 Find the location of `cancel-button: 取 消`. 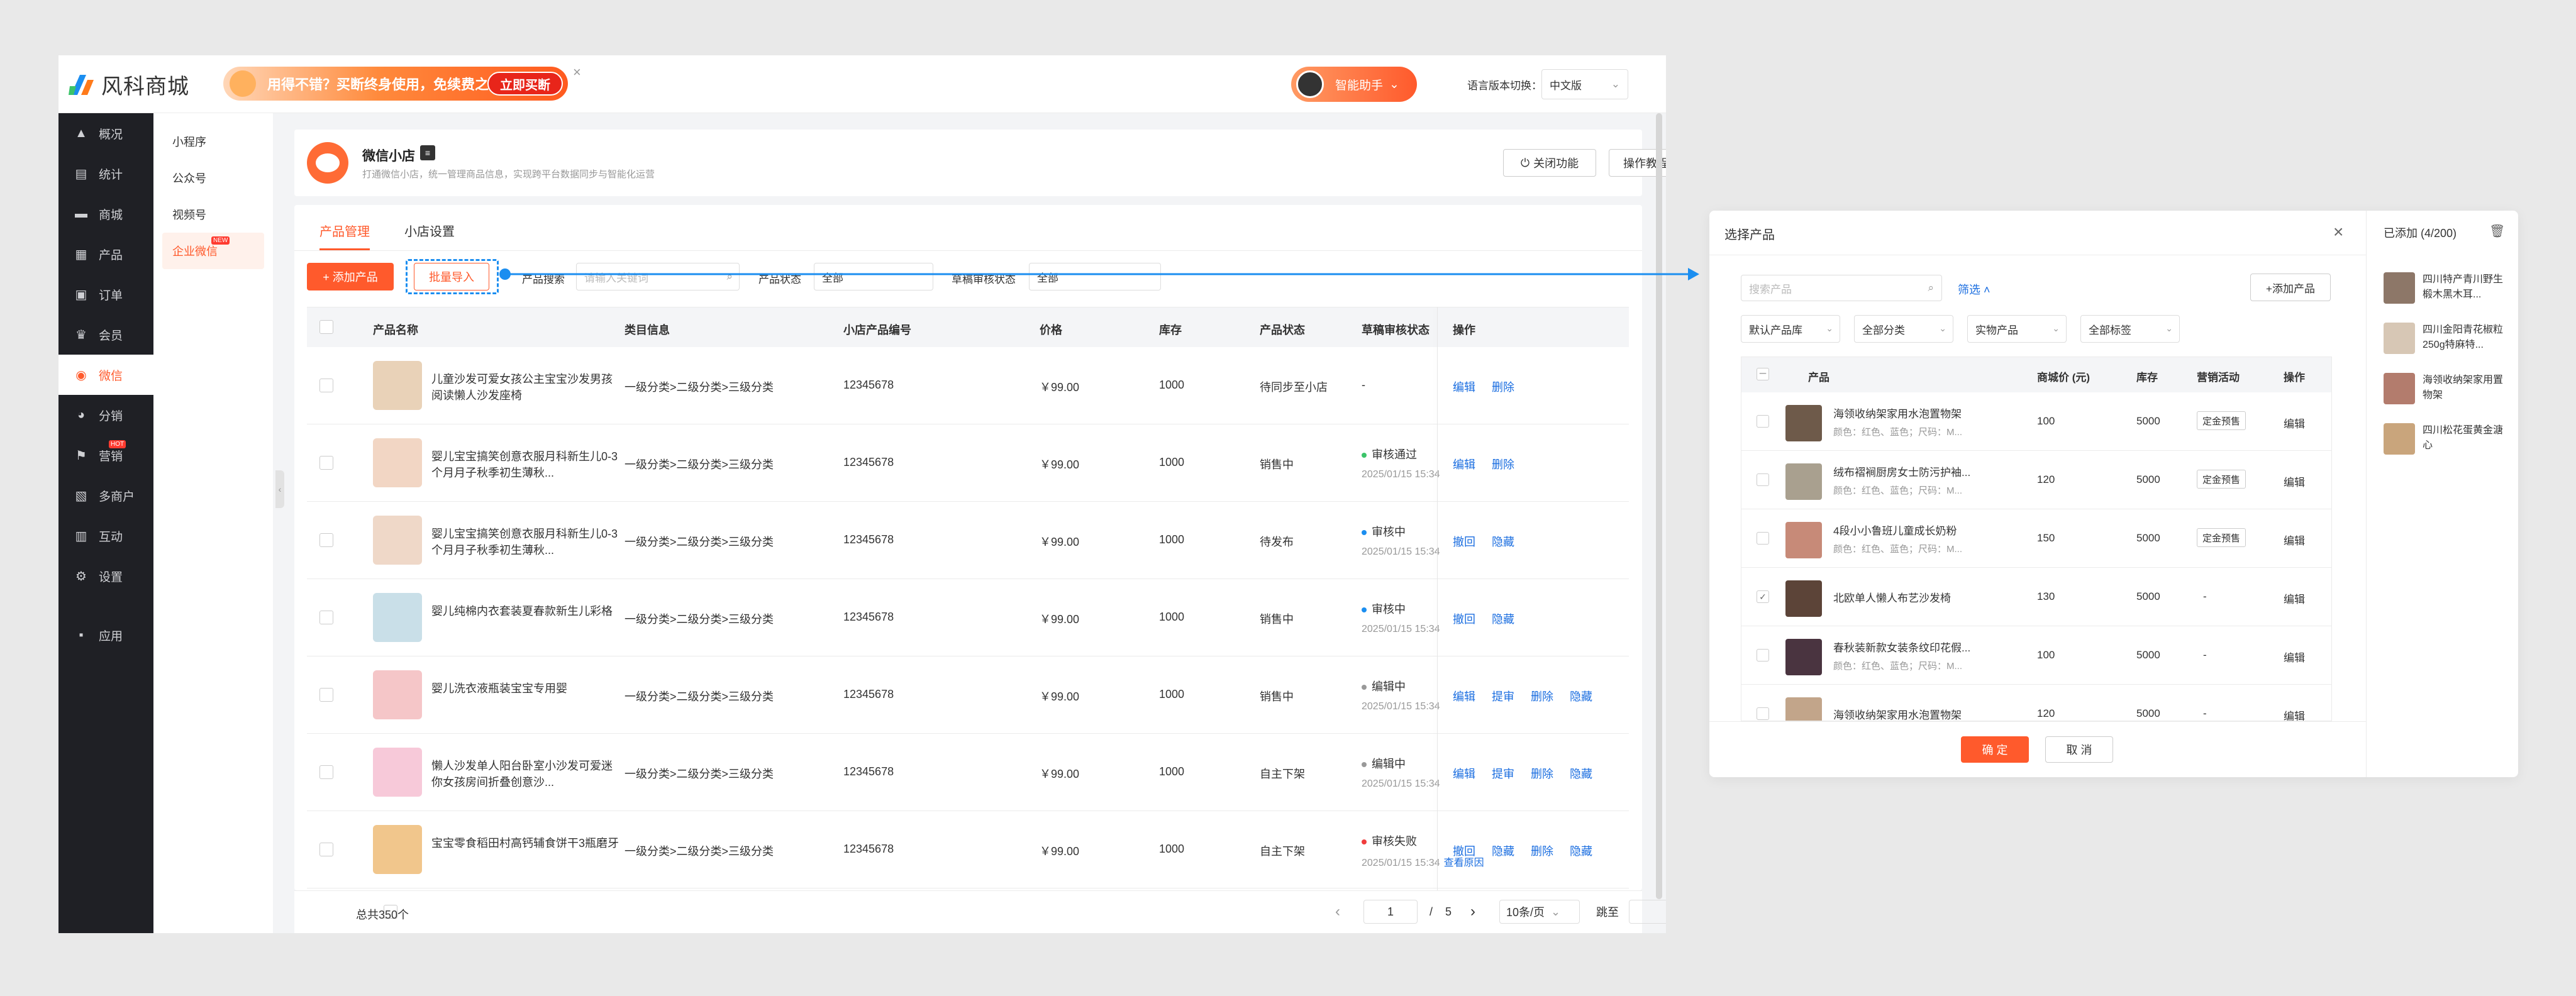

cancel-button: 取 消 is located at coordinates (2079, 749).